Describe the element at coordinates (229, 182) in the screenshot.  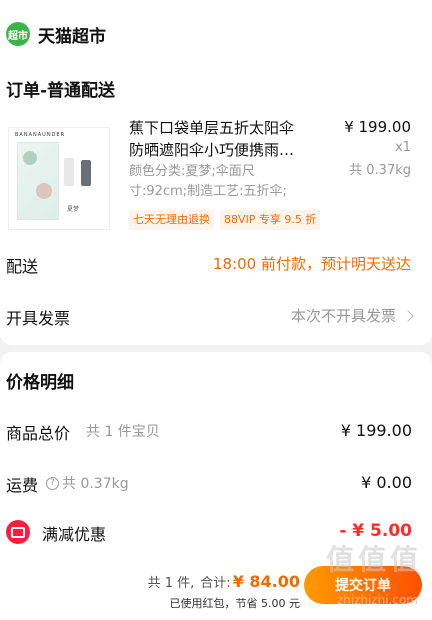
I see `product-spec: 颜色分类:夏梦;伞面尺 寸:92cm;制造工艺:五折伞;` at that location.